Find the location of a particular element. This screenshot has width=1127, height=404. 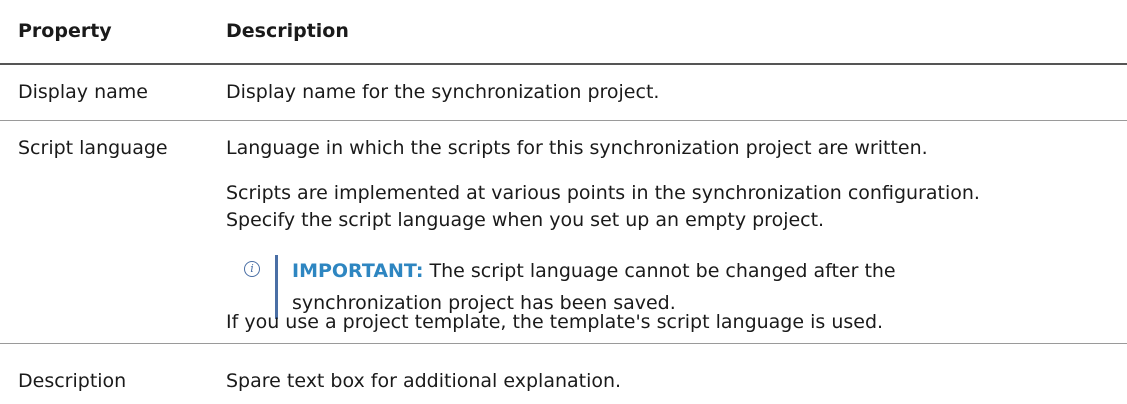

column-header-property: Property is located at coordinates (65, 31).